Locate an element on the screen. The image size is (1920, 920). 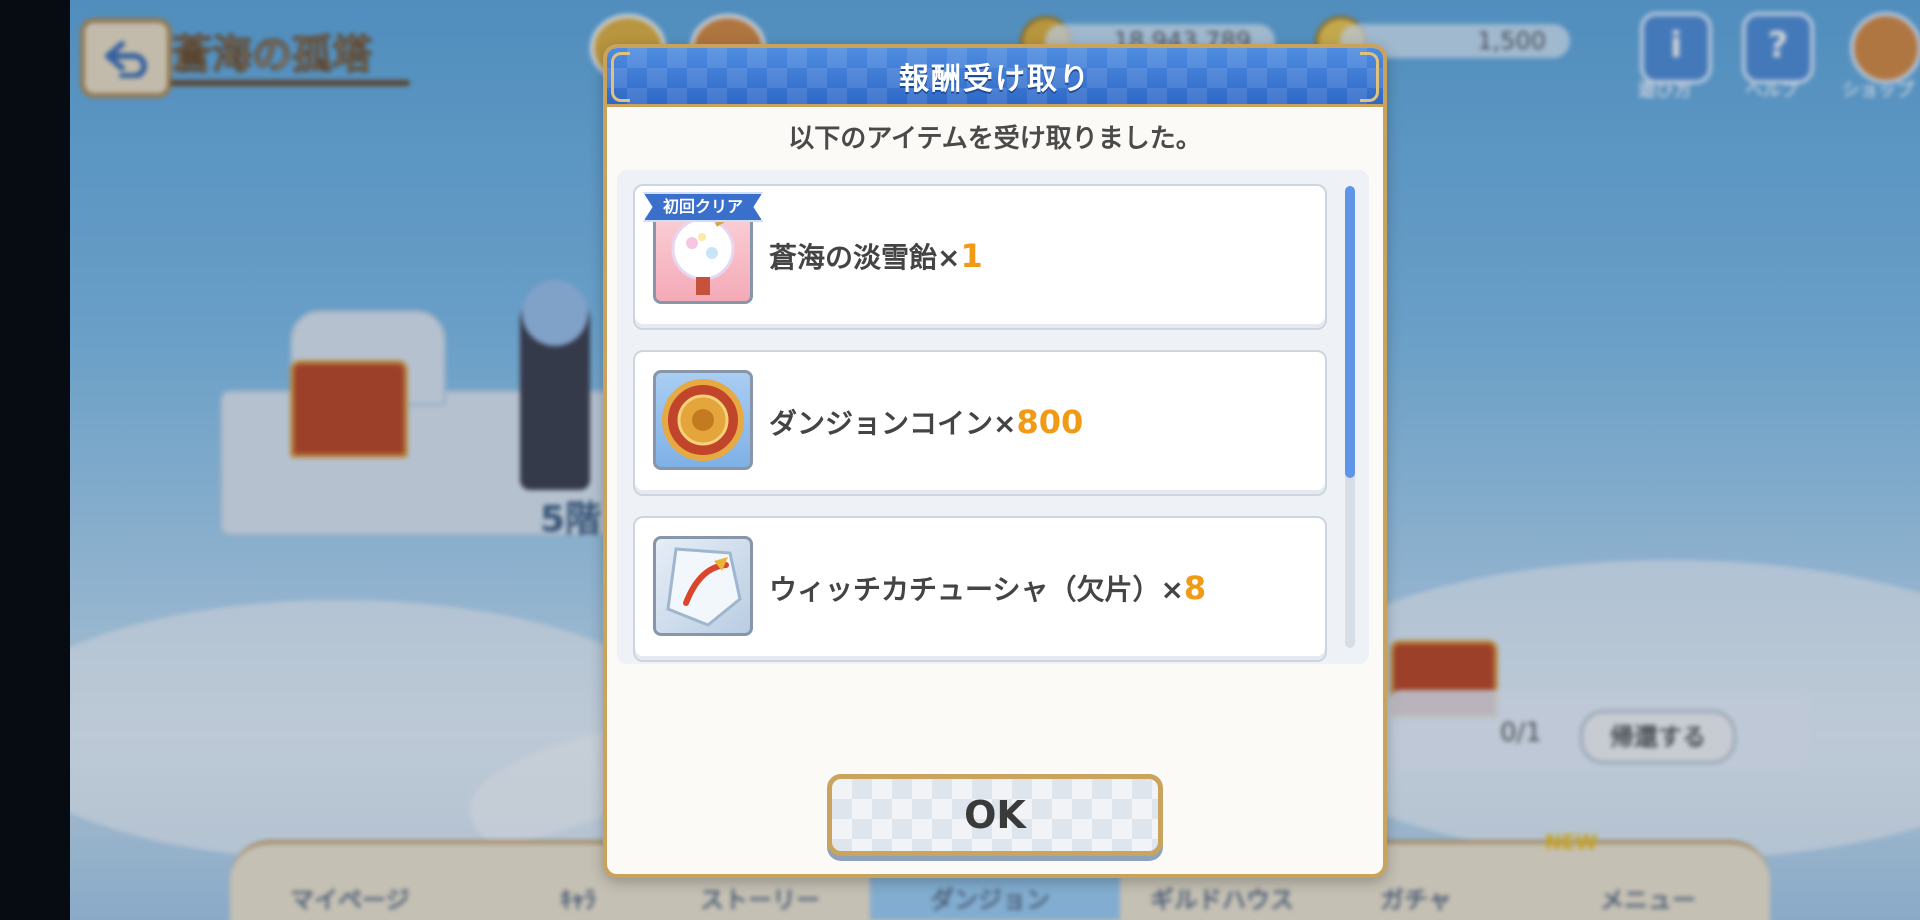
scrollbar is located at coordinates (1350, 417).